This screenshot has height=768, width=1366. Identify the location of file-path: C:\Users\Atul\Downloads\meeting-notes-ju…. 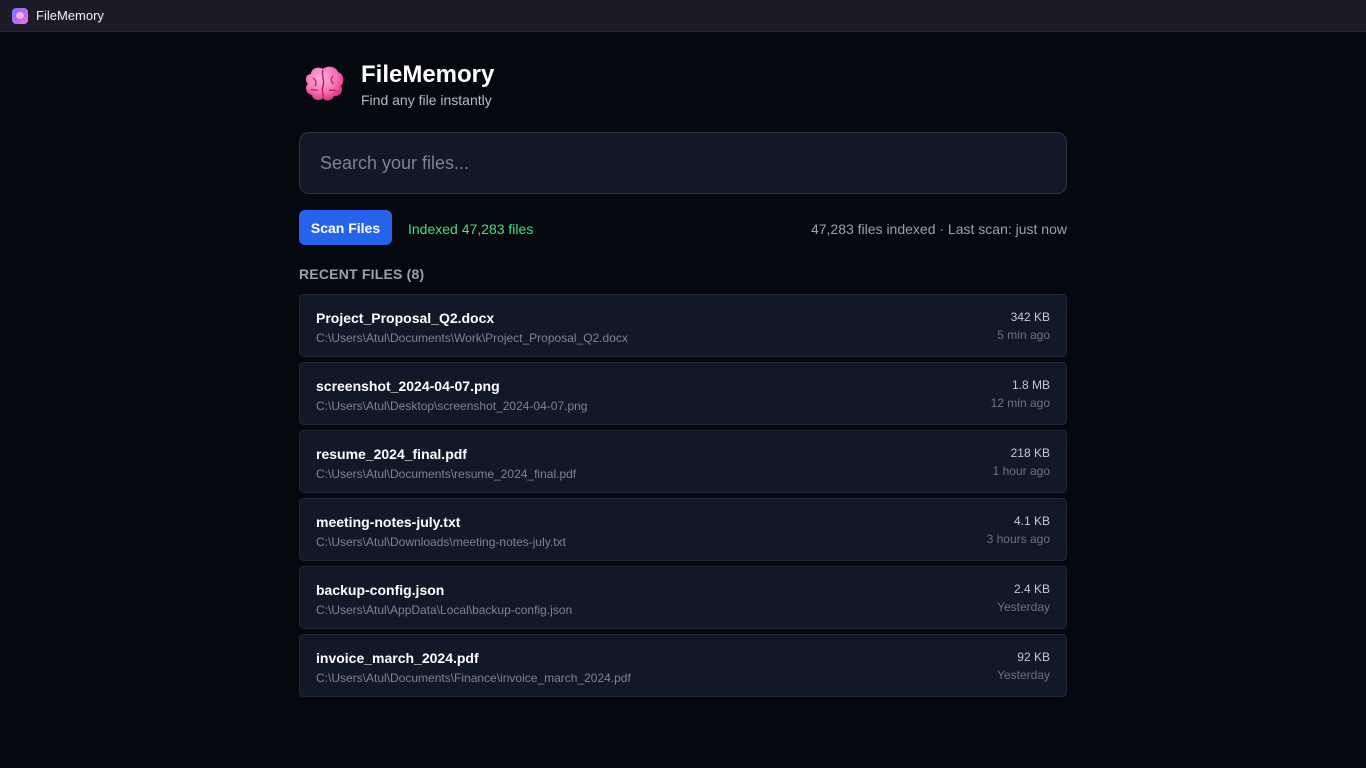
(441, 542).